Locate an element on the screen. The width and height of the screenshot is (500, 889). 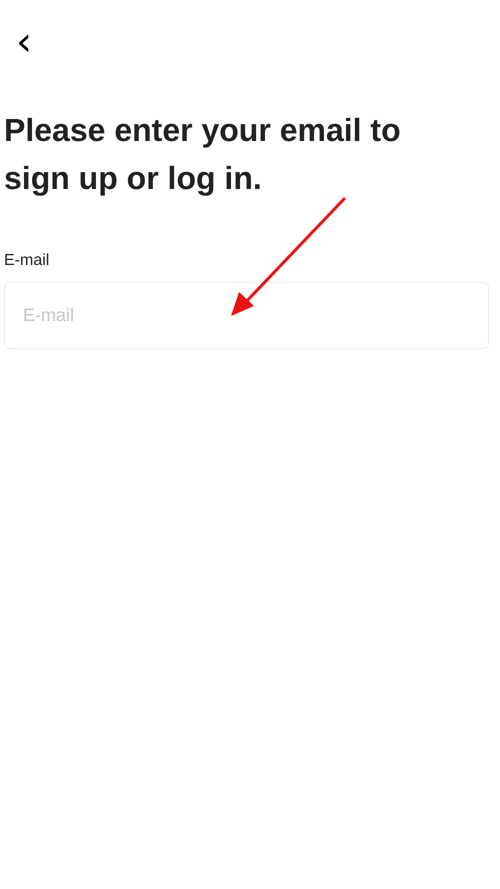
email-input: E-mail is located at coordinates (246, 315).